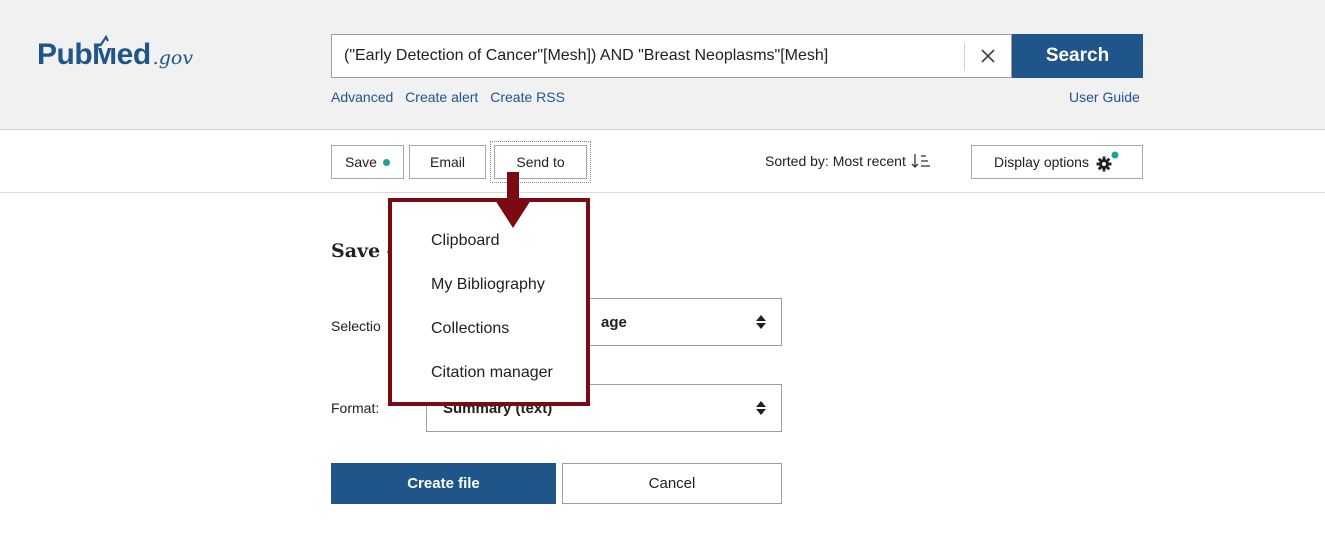  Describe the element at coordinates (65, 54) in the screenshot. I see `logo-pub: Pub` at that location.